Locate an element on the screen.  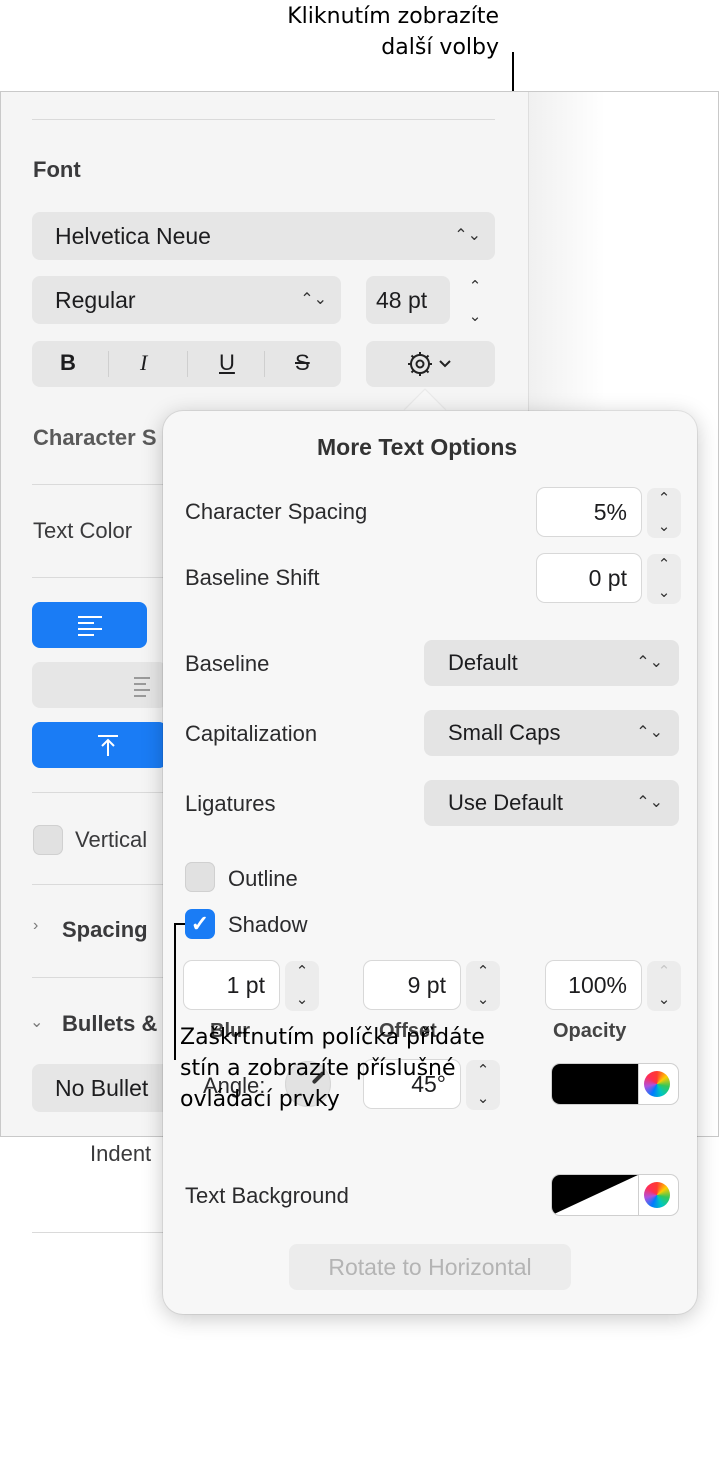
font-family-value: Helvetica Neue is located at coordinates (133, 236).